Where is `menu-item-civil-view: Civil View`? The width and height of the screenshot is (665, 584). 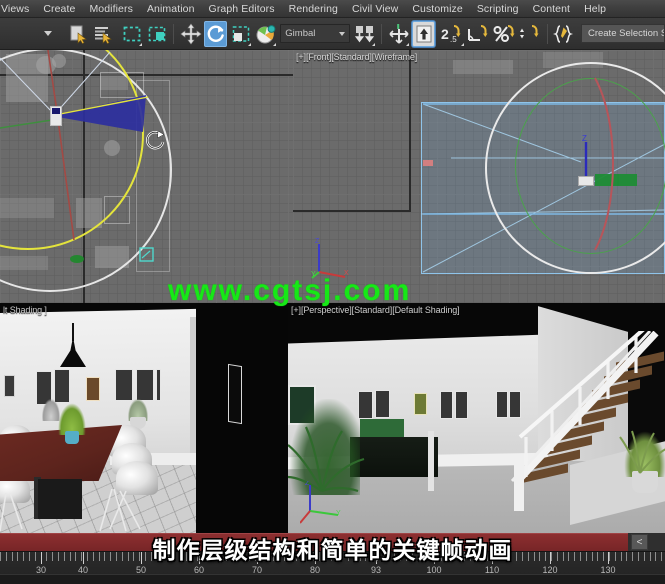
menu-item-civil-view: Civil View is located at coordinates (375, 9).